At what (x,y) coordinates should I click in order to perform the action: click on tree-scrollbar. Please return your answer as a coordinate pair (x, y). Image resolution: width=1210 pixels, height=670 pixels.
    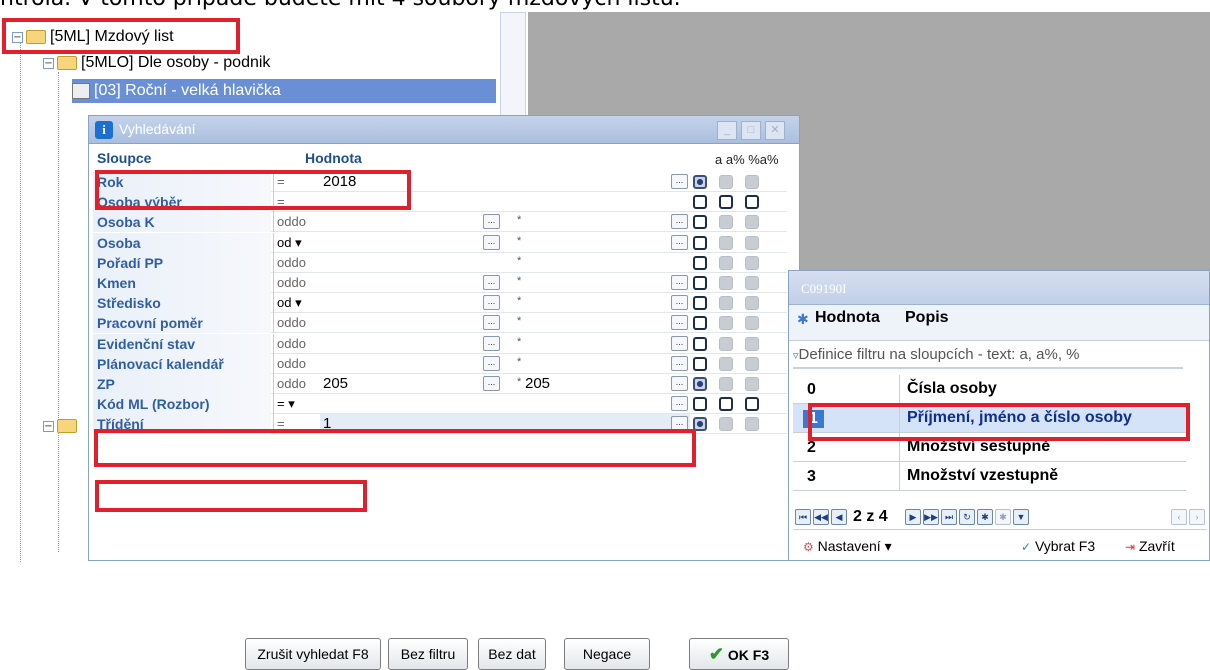
    Looking at the image, I should click on (513, 67).